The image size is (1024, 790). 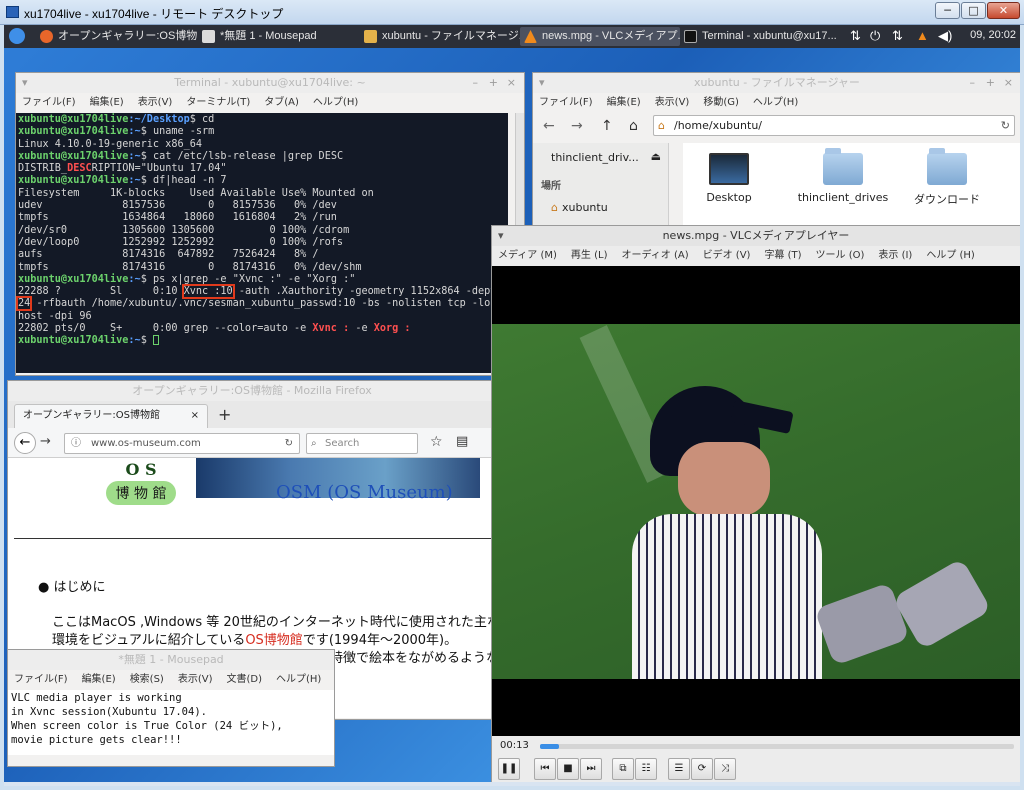 I want to click on thinclient-drives-folder: thinclient_drives, so click(x=843, y=173).